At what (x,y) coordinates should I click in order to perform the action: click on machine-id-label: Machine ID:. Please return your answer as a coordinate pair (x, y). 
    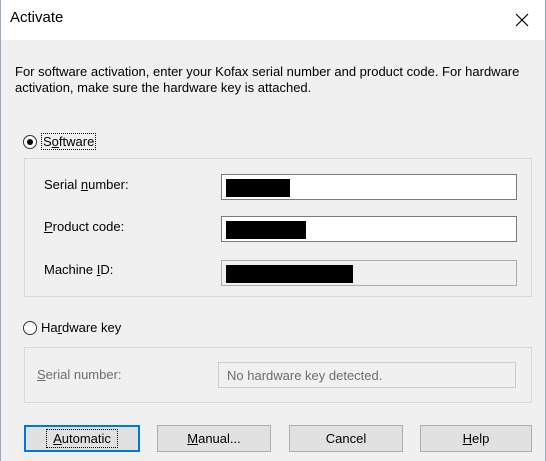
    Looking at the image, I should click on (79, 269).